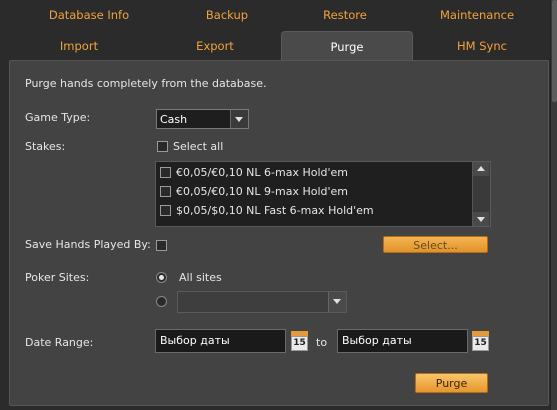 Image resolution: width=557 pixels, height=410 pixels. What do you see at coordinates (553, 205) in the screenshot?
I see `window-scrollbar` at bounding box center [553, 205].